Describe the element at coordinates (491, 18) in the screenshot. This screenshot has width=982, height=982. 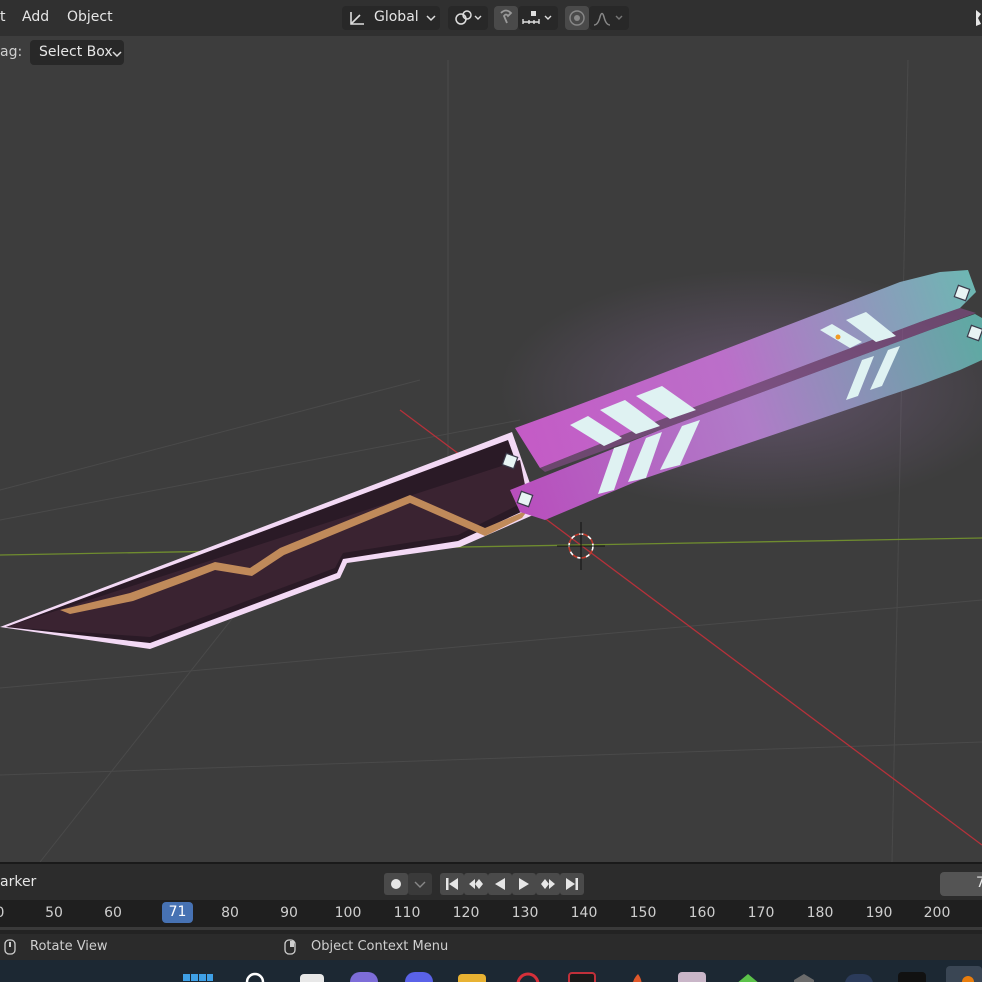
I see `viewport-header: t Add Object Global` at that location.